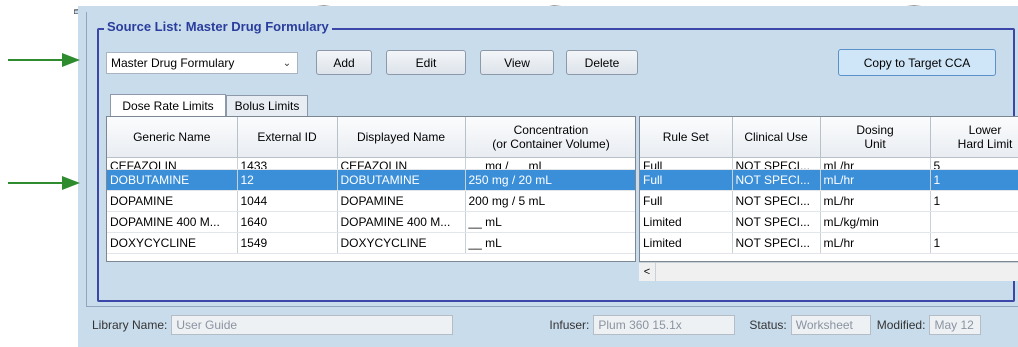 Image resolution: width=1018 pixels, height=347 pixels. Describe the element at coordinates (901, 325) in the screenshot. I see `modified-label: Modified:` at that location.